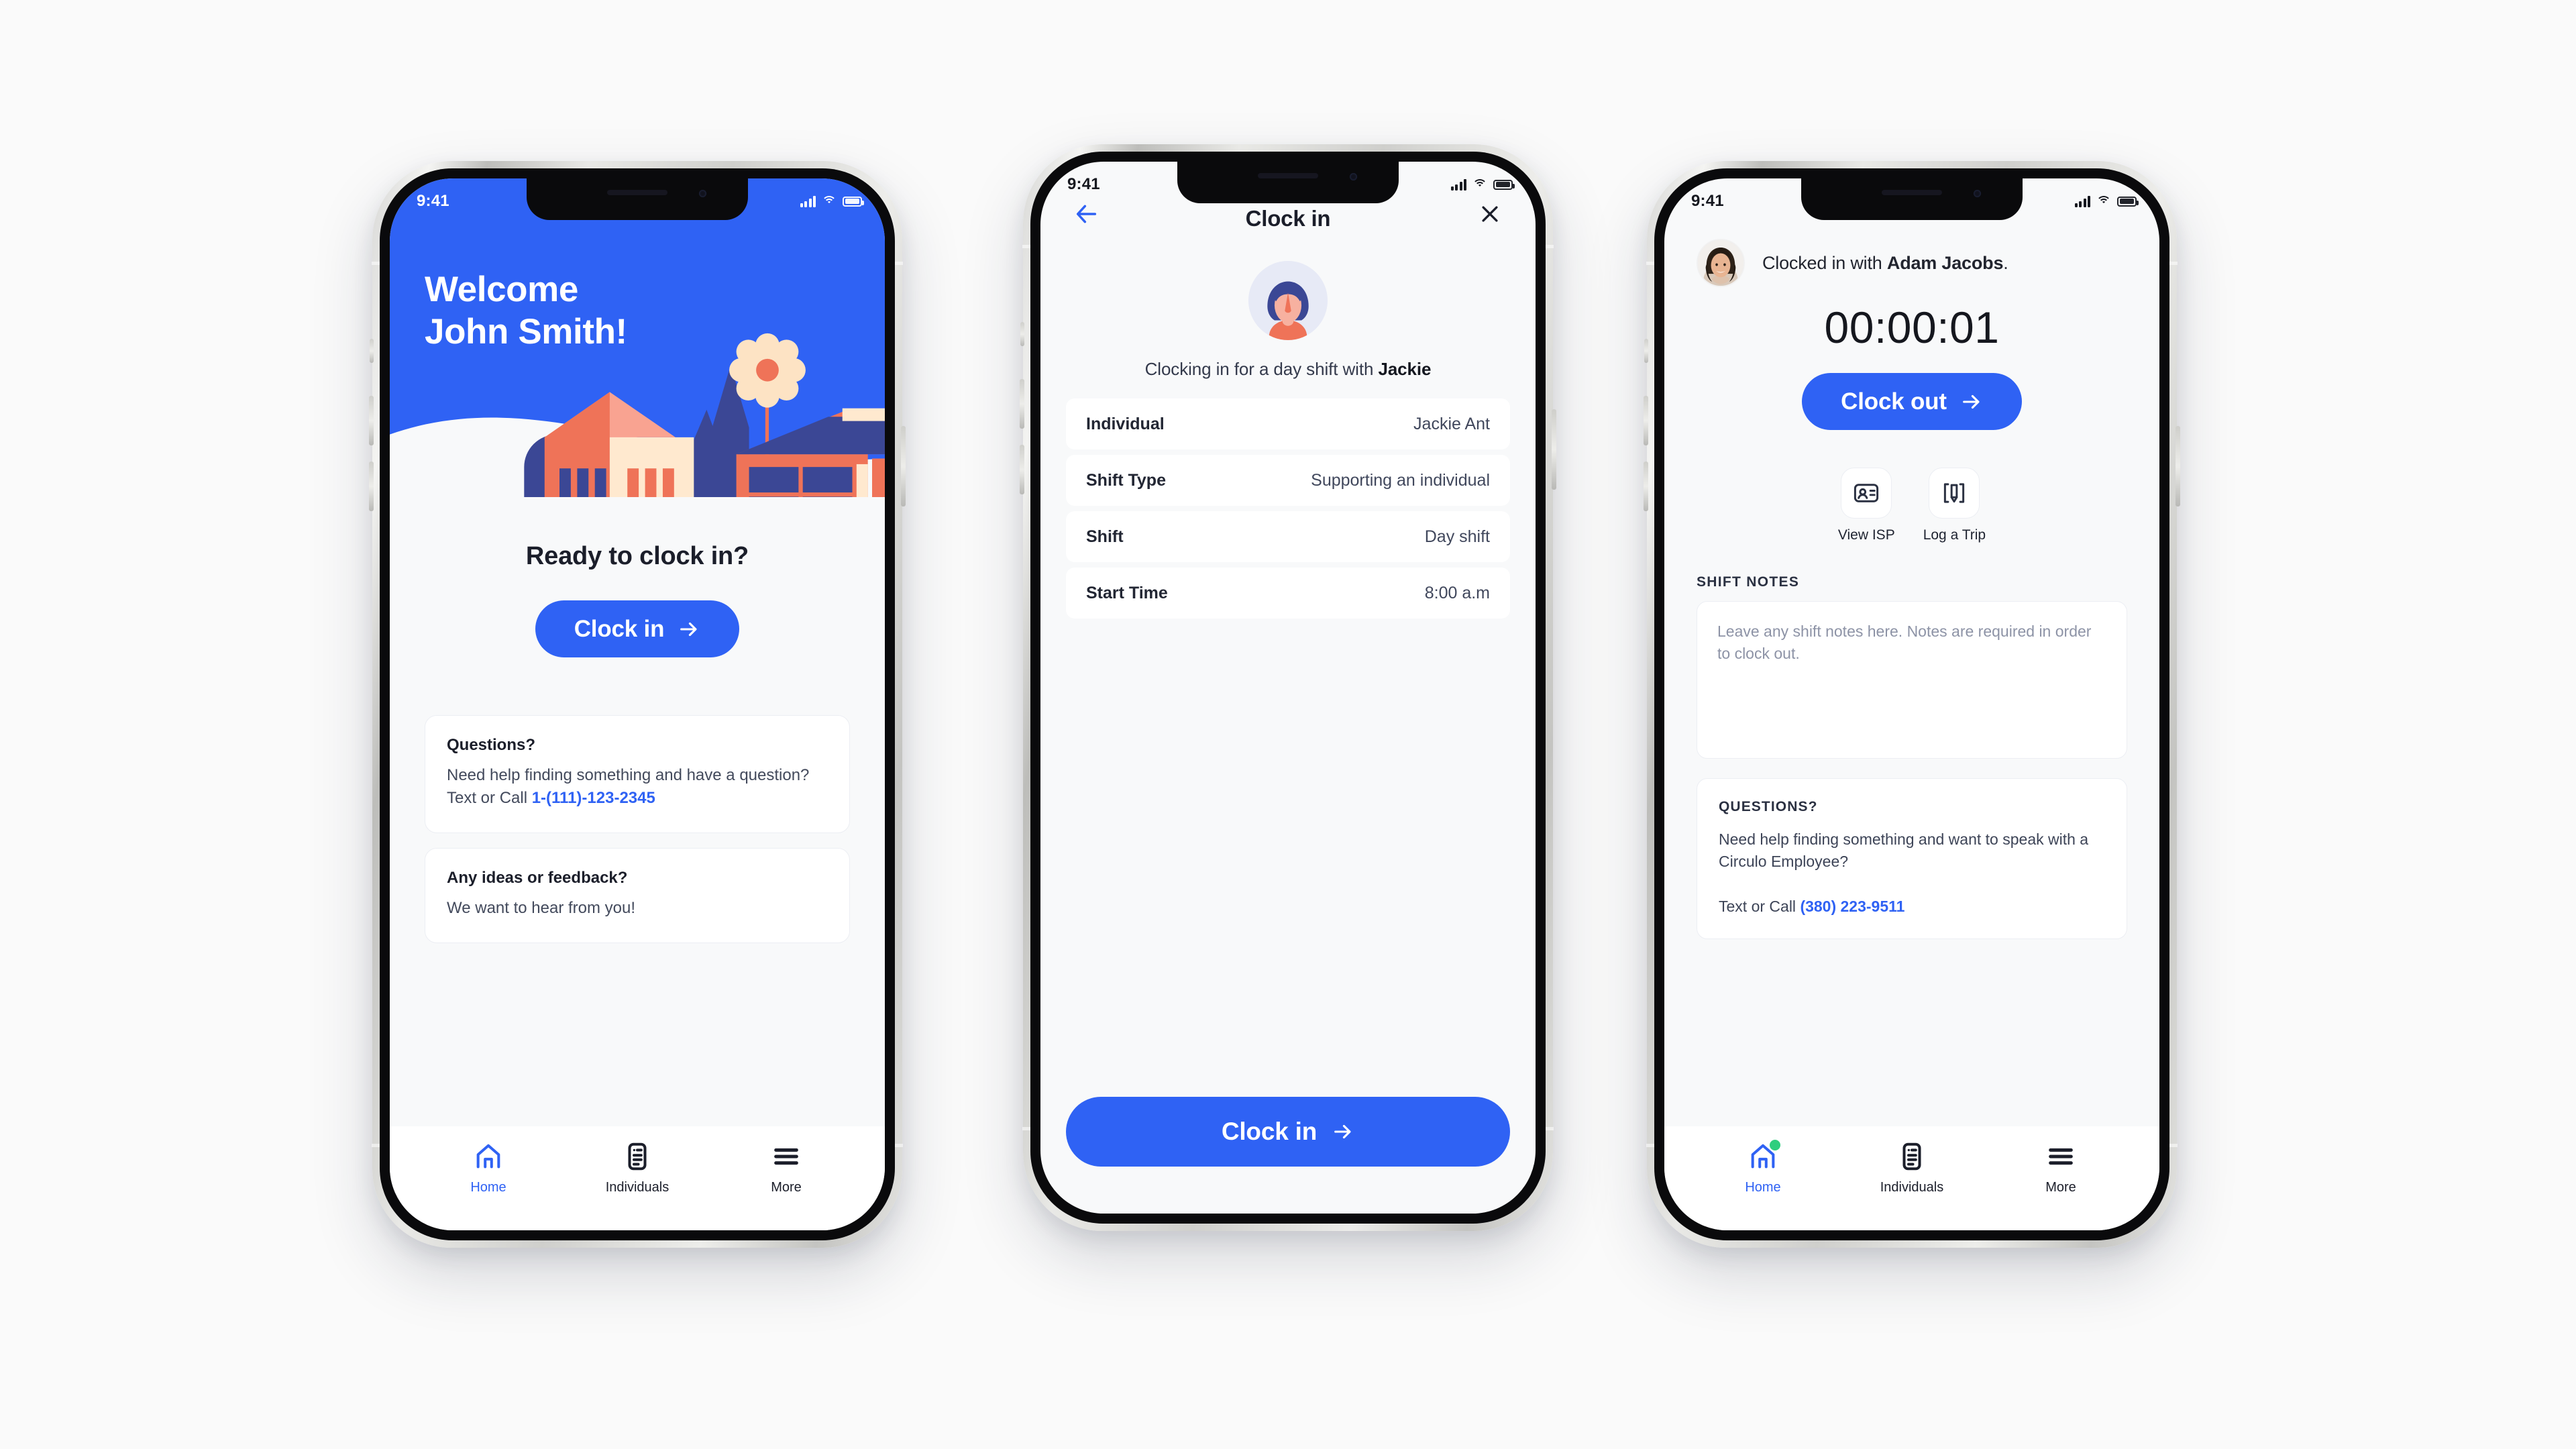 The image size is (2576, 1449). I want to click on page-title: Clock in, so click(1288, 218).